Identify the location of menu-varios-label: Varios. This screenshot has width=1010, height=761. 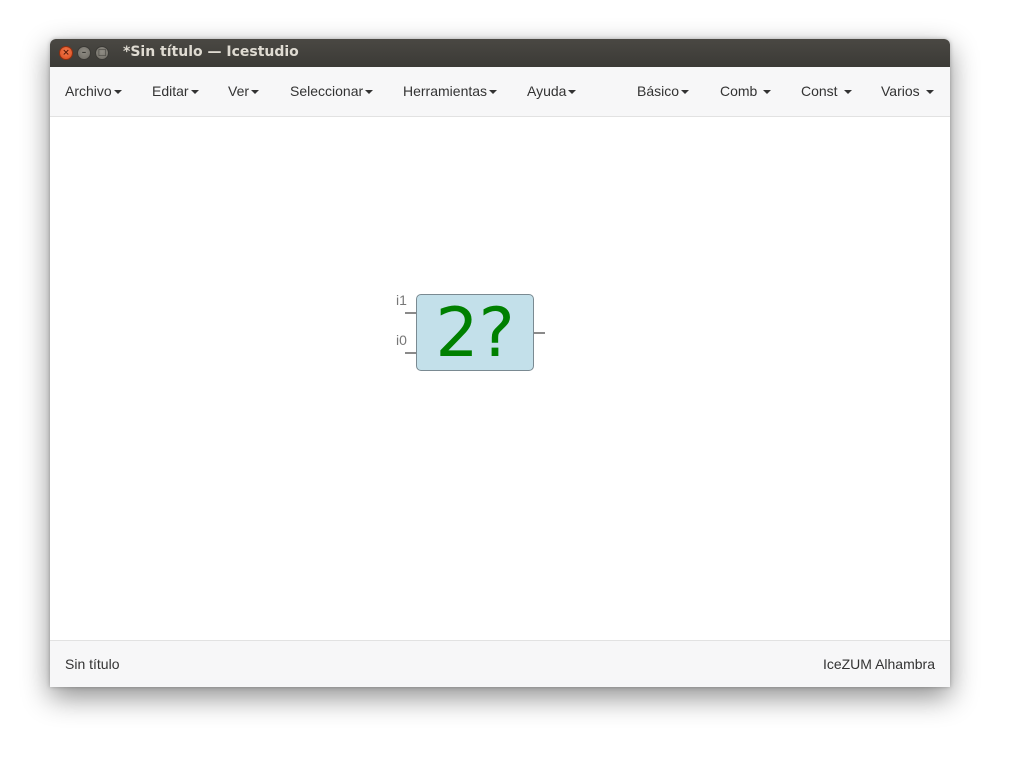
(900, 91).